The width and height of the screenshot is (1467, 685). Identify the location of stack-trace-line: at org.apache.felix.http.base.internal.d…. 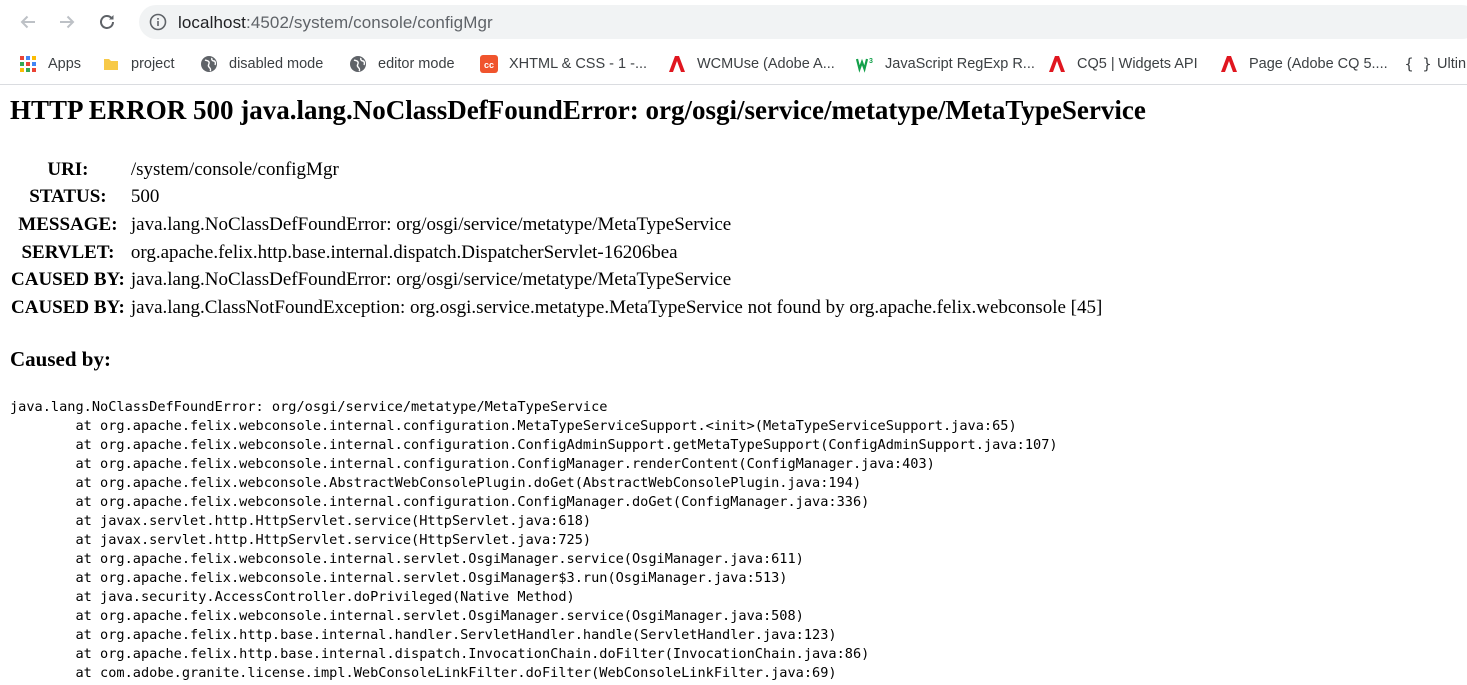
(440, 654).